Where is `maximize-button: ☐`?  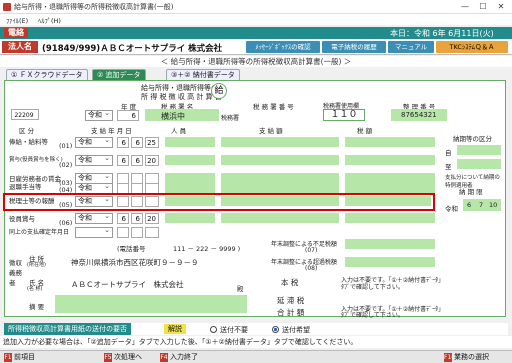
maximize-button: ☐ is located at coordinates (483, 7).